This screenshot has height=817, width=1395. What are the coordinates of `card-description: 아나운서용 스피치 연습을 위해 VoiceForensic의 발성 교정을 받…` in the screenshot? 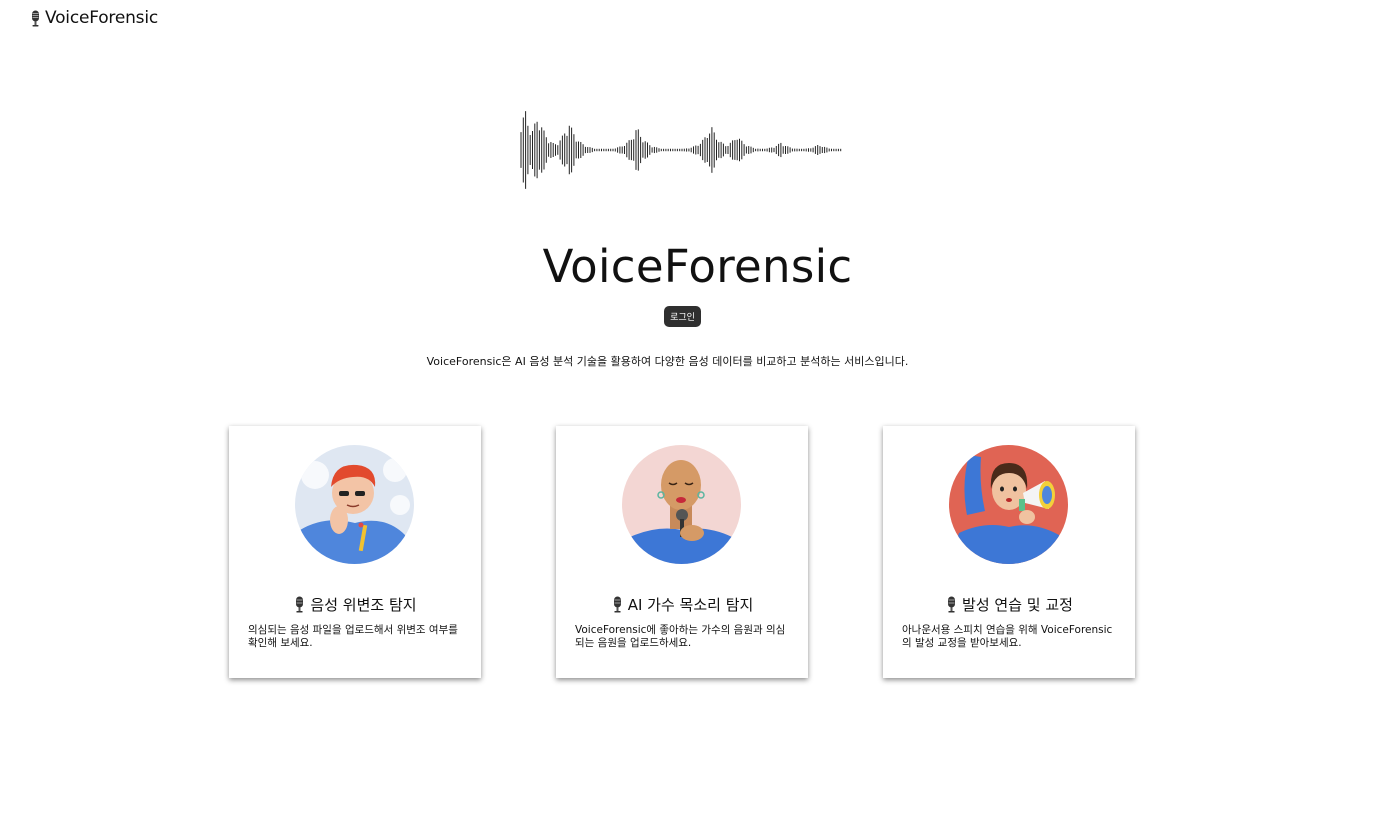 It's located at (1007, 636).